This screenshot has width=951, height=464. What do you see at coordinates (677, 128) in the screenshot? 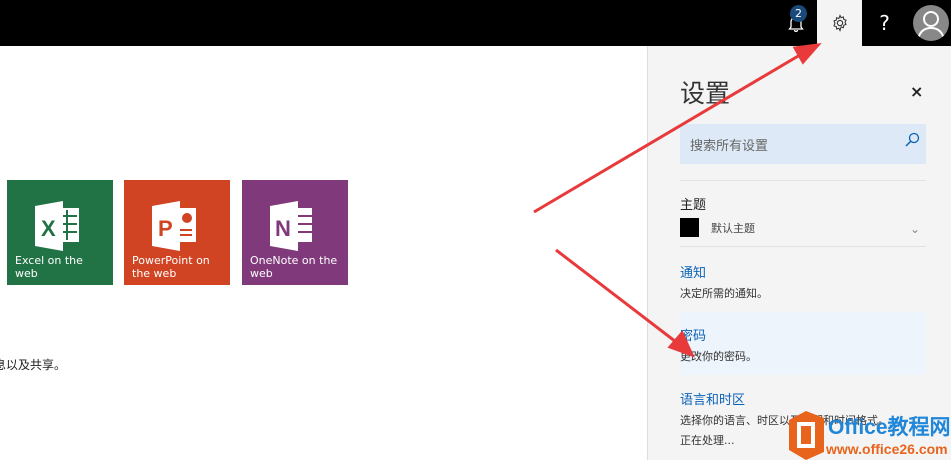
I see `arrow-to-gear` at bounding box center [677, 128].